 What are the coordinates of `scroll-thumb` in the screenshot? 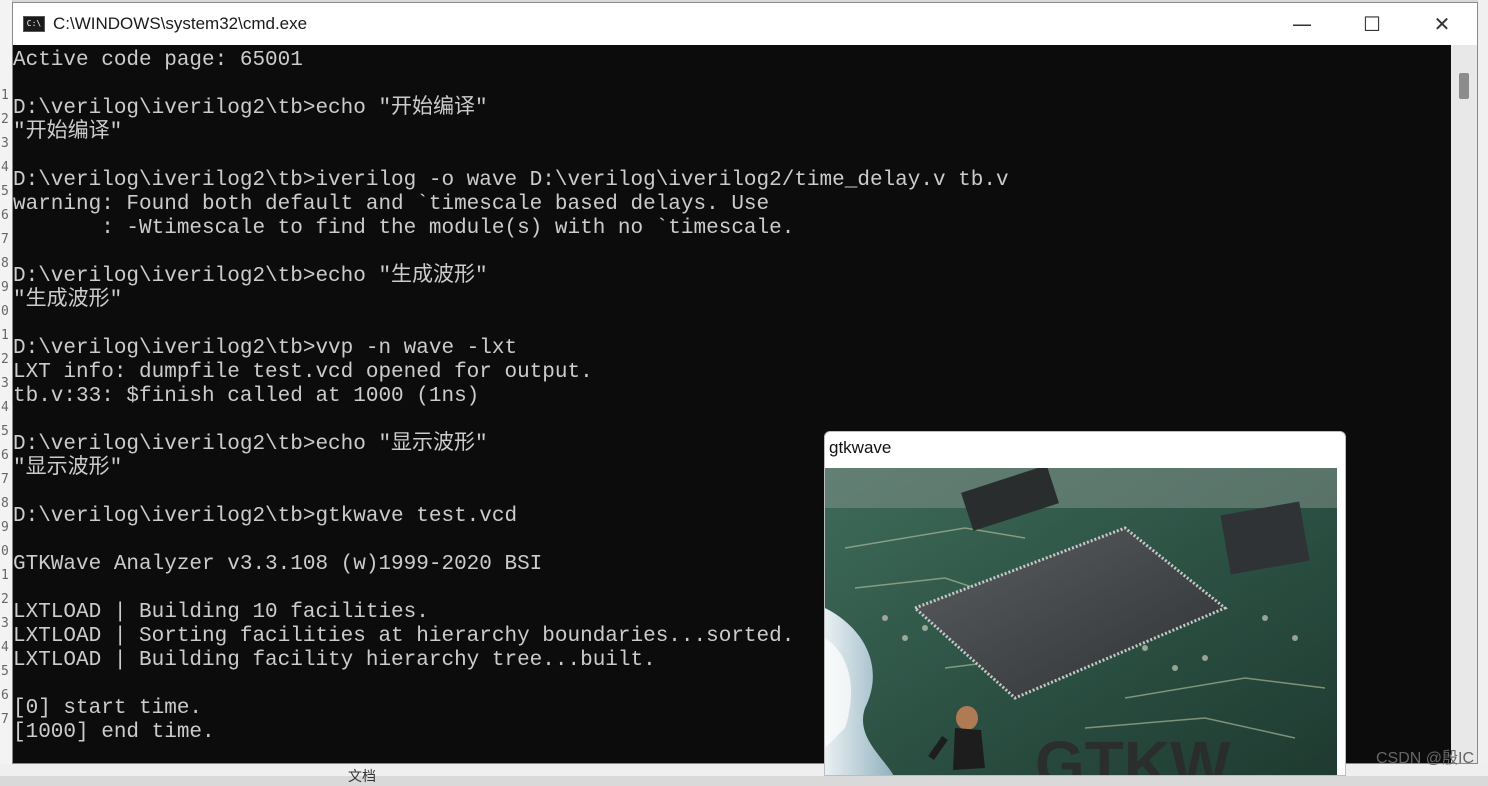 It's located at (1464, 86).